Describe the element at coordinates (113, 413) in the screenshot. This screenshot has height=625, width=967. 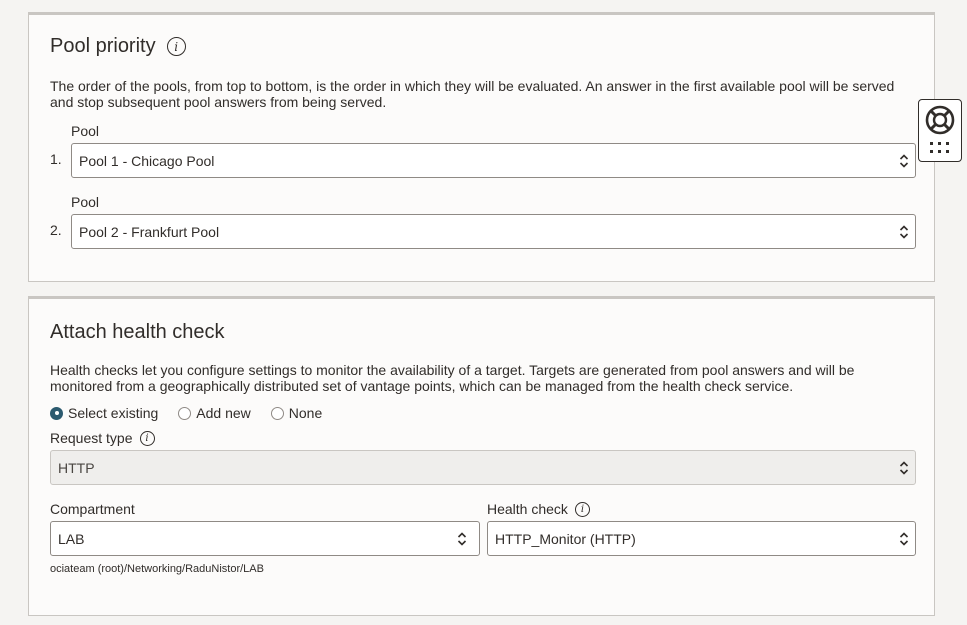
I see `radio-select-existing-label: Select existing` at that location.